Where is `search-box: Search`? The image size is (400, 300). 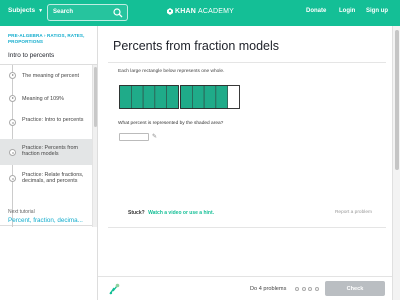
search-box: Search is located at coordinates (87, 12).